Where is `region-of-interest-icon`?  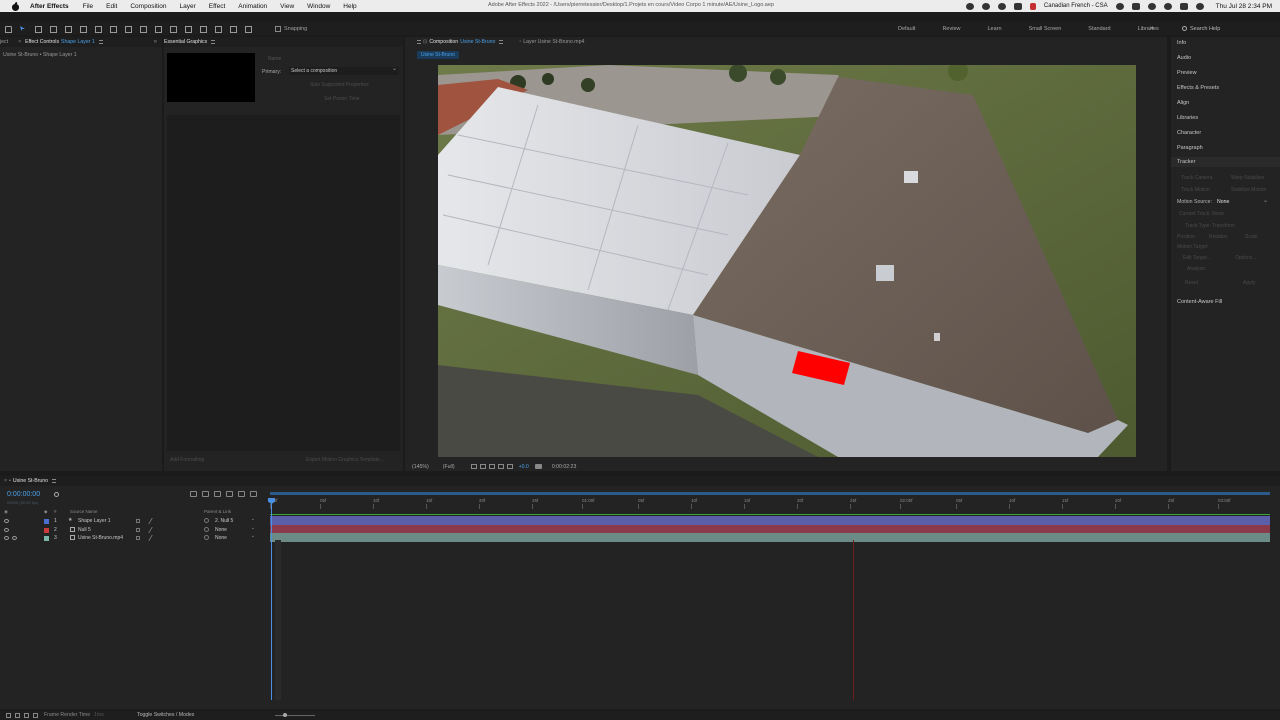
region-of-interest-icon is located at coordinates (473, 466).